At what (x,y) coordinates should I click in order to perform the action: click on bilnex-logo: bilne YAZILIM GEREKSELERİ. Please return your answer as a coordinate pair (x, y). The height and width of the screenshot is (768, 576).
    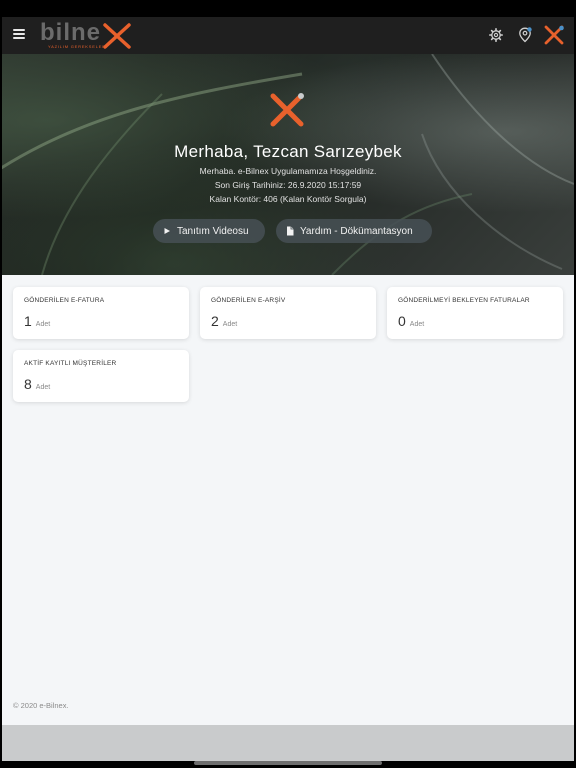
    Looking at the image, I should click on (87, 36).